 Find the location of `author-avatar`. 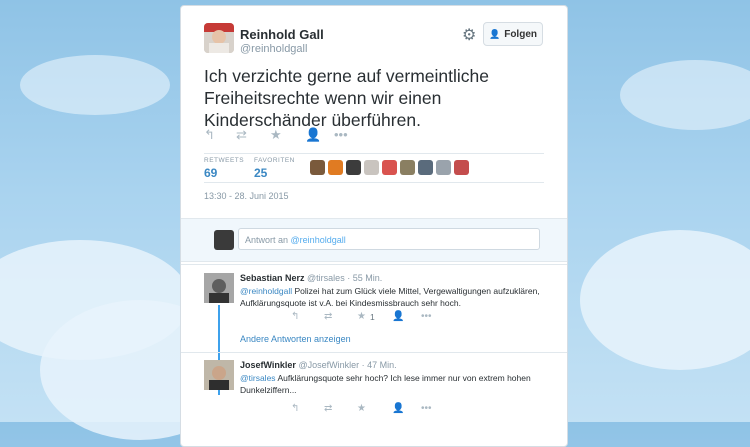

author-avatar is located at coordinates (219, 38).